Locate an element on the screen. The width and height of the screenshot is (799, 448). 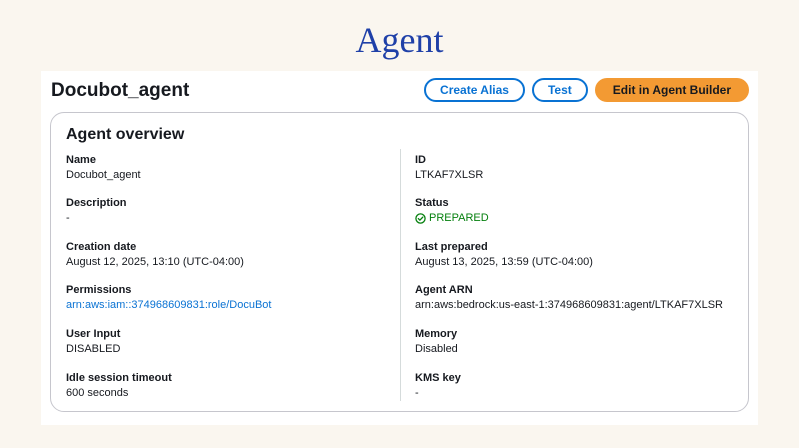
field-label: Idle session timeout is located at coordinates (119, 378).